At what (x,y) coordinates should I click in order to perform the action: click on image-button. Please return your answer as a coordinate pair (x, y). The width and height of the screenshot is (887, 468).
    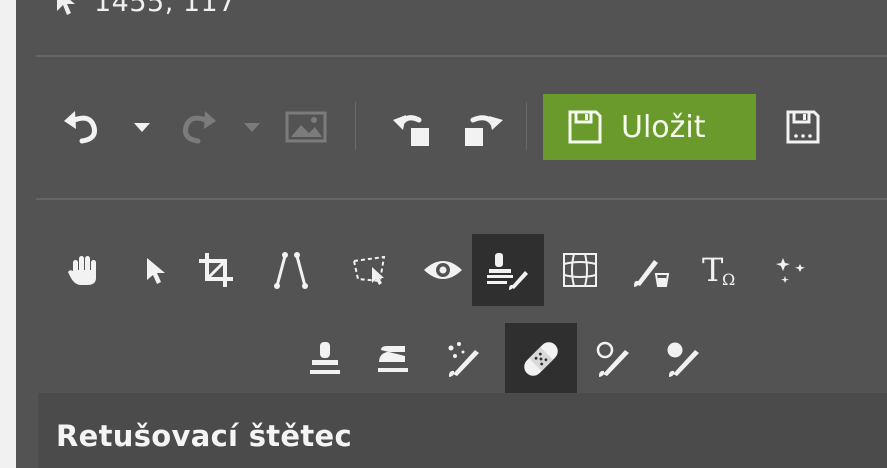
    Looking at the image, I should click on (306, 127).